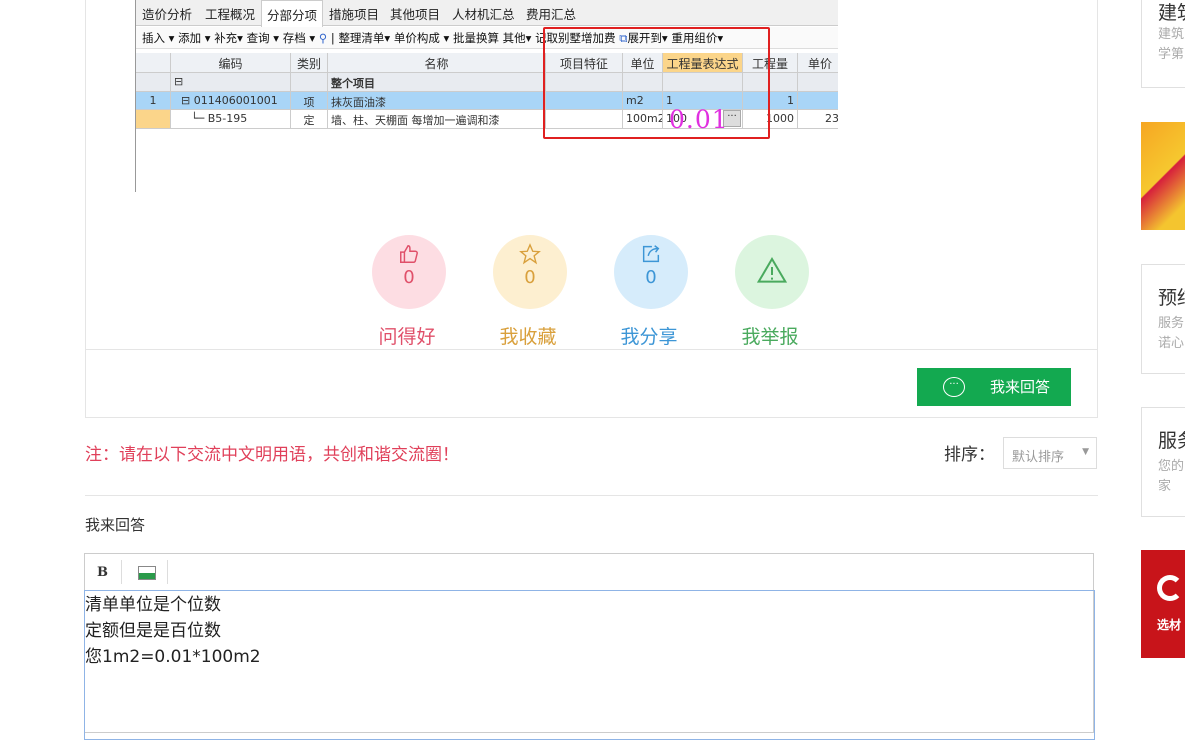 This screenshot has height=740, width=1185. What do you see at coordinates (1169, 625) in the screenshot?
I see `banner-text: 选材` at bounding box center [1169, 625].